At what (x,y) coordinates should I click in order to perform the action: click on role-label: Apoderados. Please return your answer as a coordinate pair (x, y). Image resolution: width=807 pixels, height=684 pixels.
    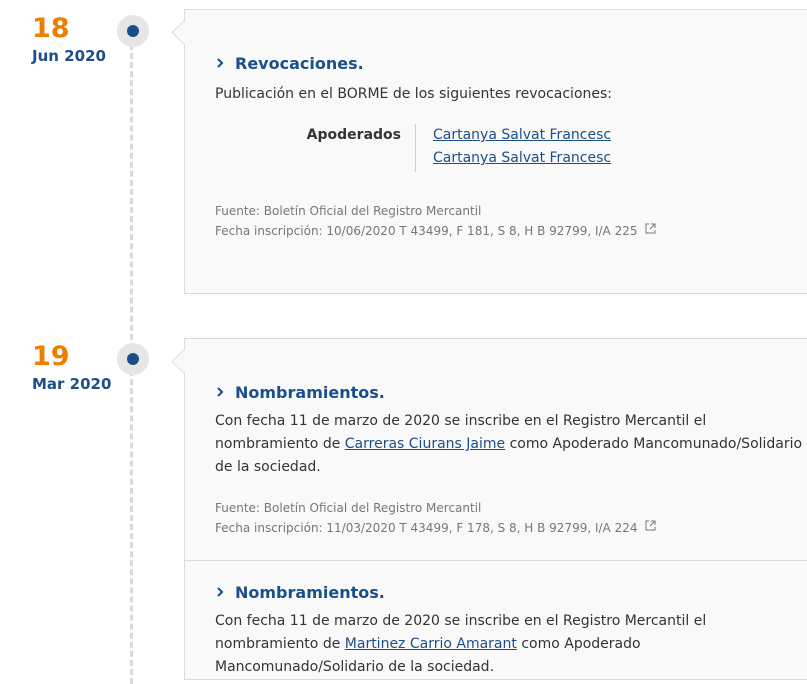
    Looking at the image, I should click on (353, 135).